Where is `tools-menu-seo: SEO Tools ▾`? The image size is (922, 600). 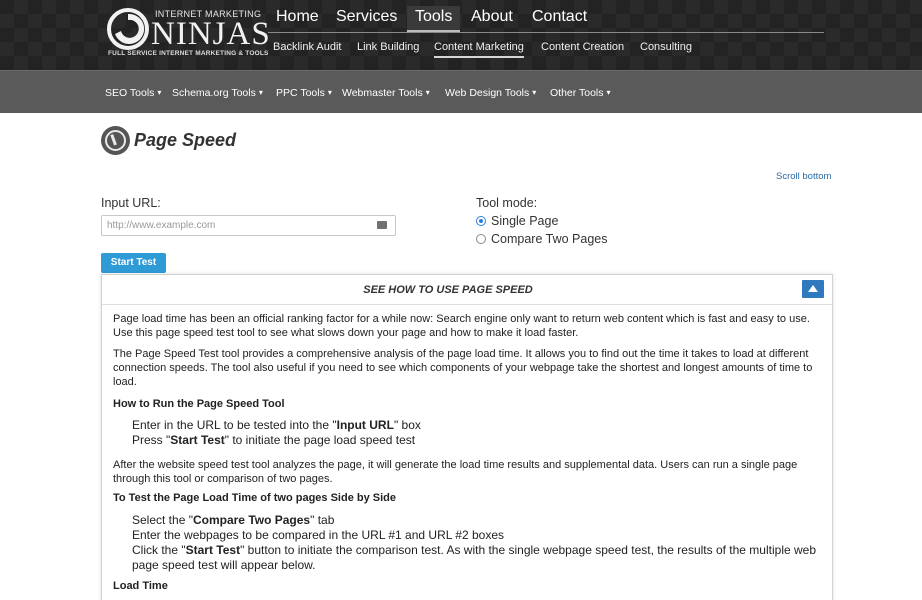
tools-menu-seo: SEO Tools ▾ is located at coordinates (133, 93).